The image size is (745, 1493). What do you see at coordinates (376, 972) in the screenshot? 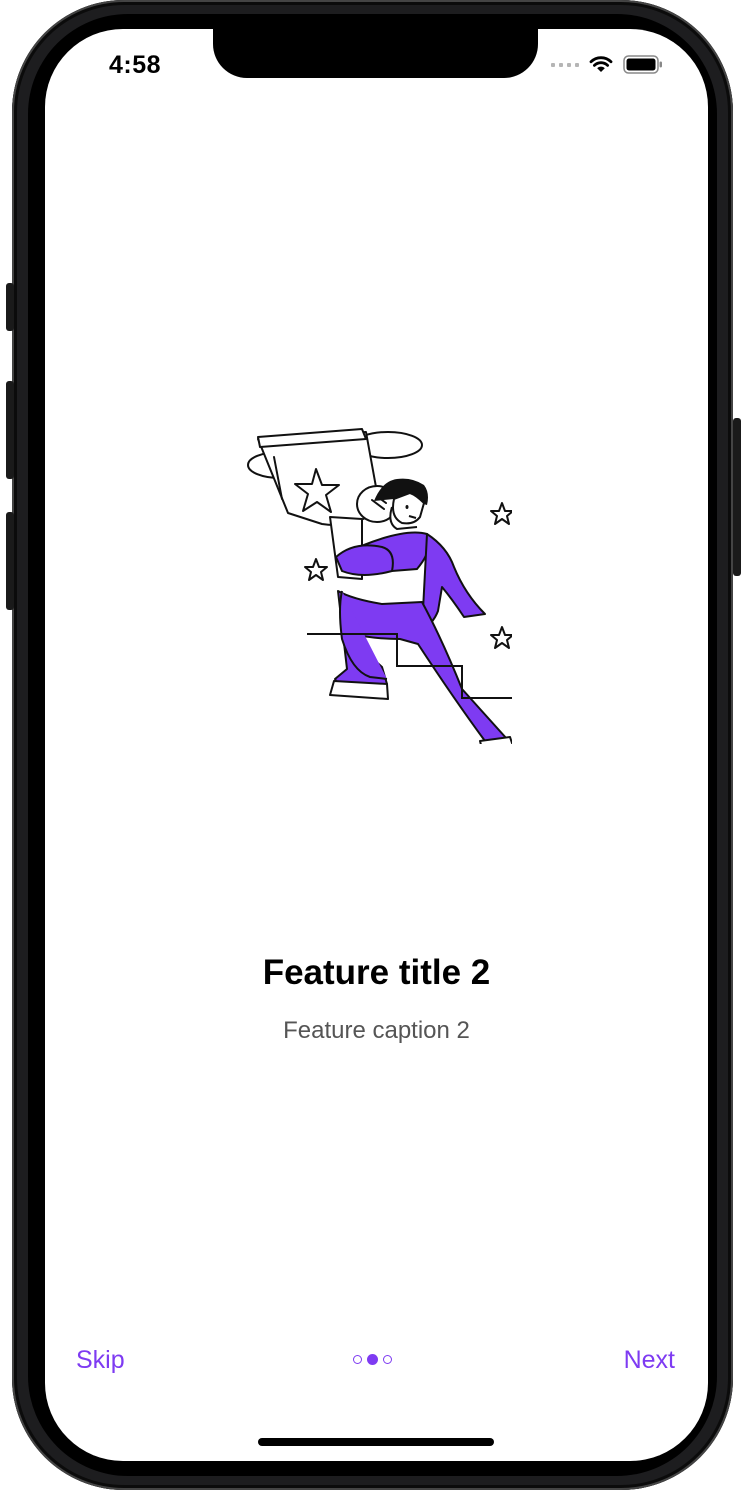
I see `feature-title: Feature title 2` at bounding box center [376, 972].